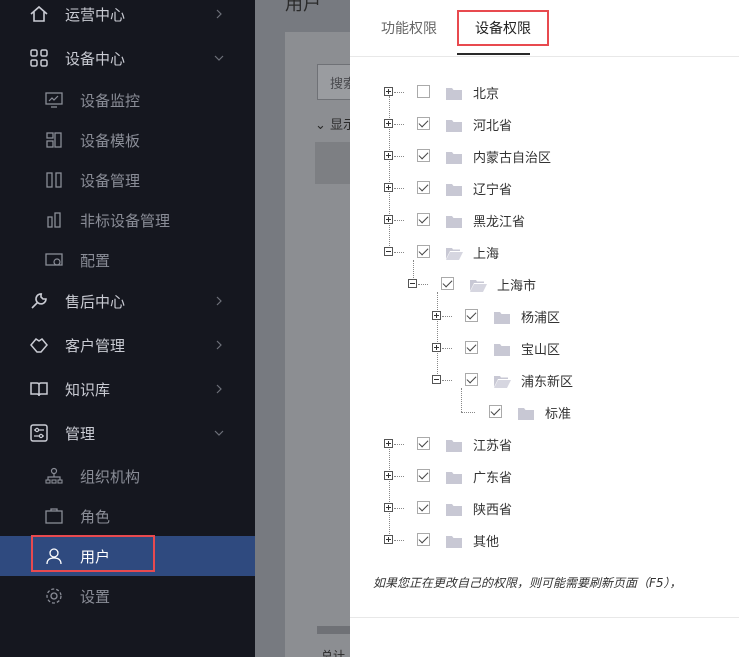 The image size is (739, 657). I want to click on tree-node-label: 杨浦区, so click(540, 316).